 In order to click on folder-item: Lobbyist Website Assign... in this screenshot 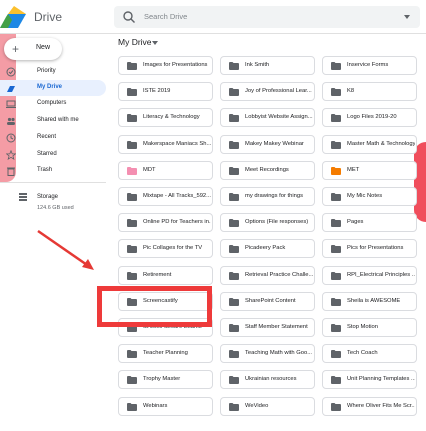, I will do `click(267, 118)`.